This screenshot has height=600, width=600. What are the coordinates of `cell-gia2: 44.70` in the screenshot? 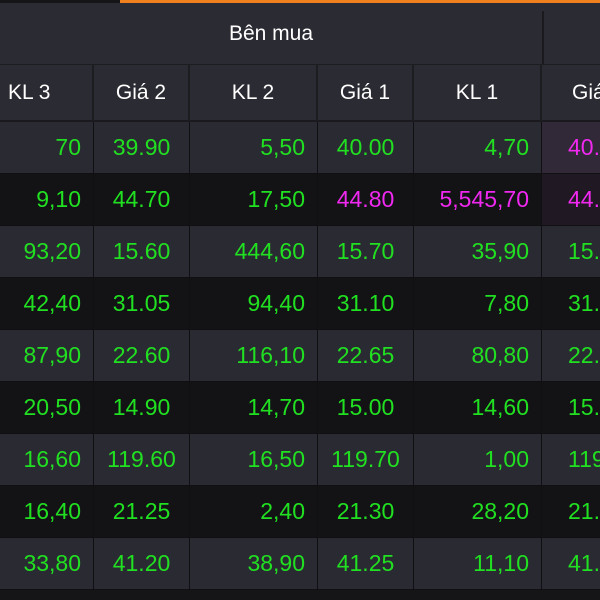 It's located at (142, 199).